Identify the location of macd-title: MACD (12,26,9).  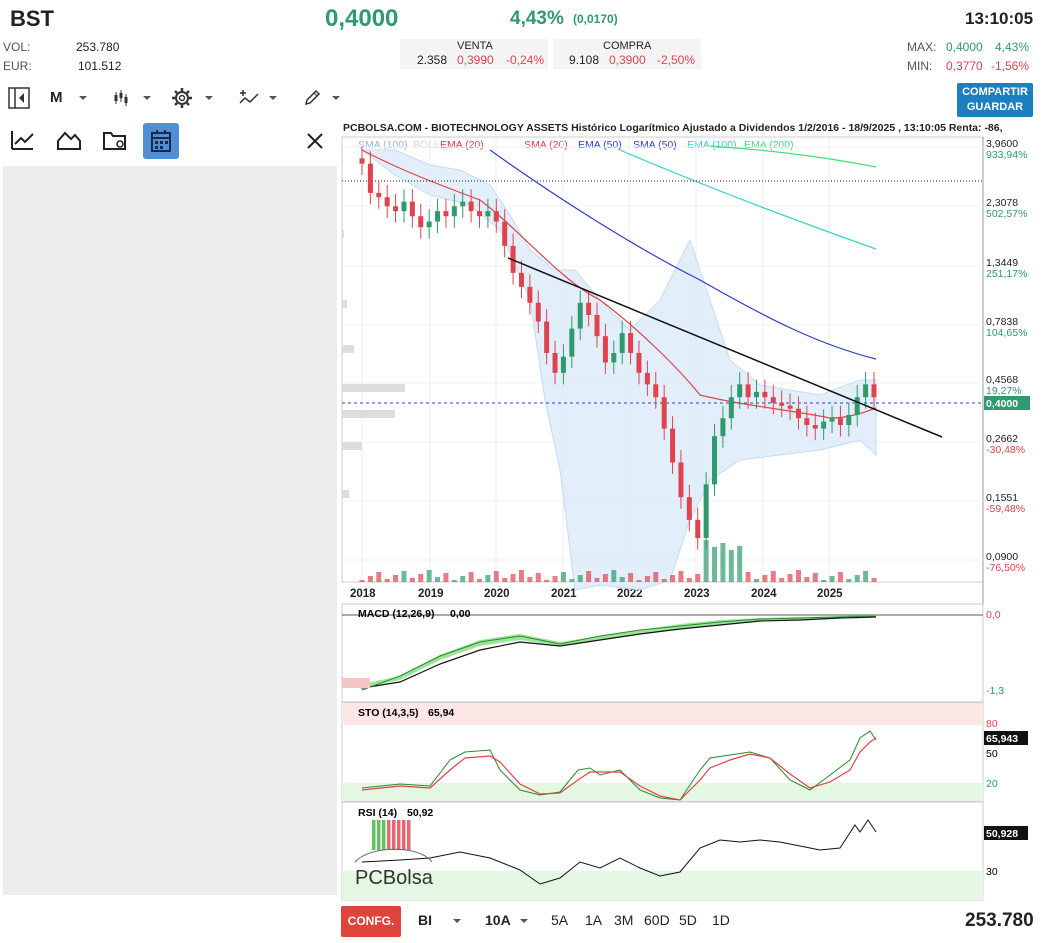
(396, 614).